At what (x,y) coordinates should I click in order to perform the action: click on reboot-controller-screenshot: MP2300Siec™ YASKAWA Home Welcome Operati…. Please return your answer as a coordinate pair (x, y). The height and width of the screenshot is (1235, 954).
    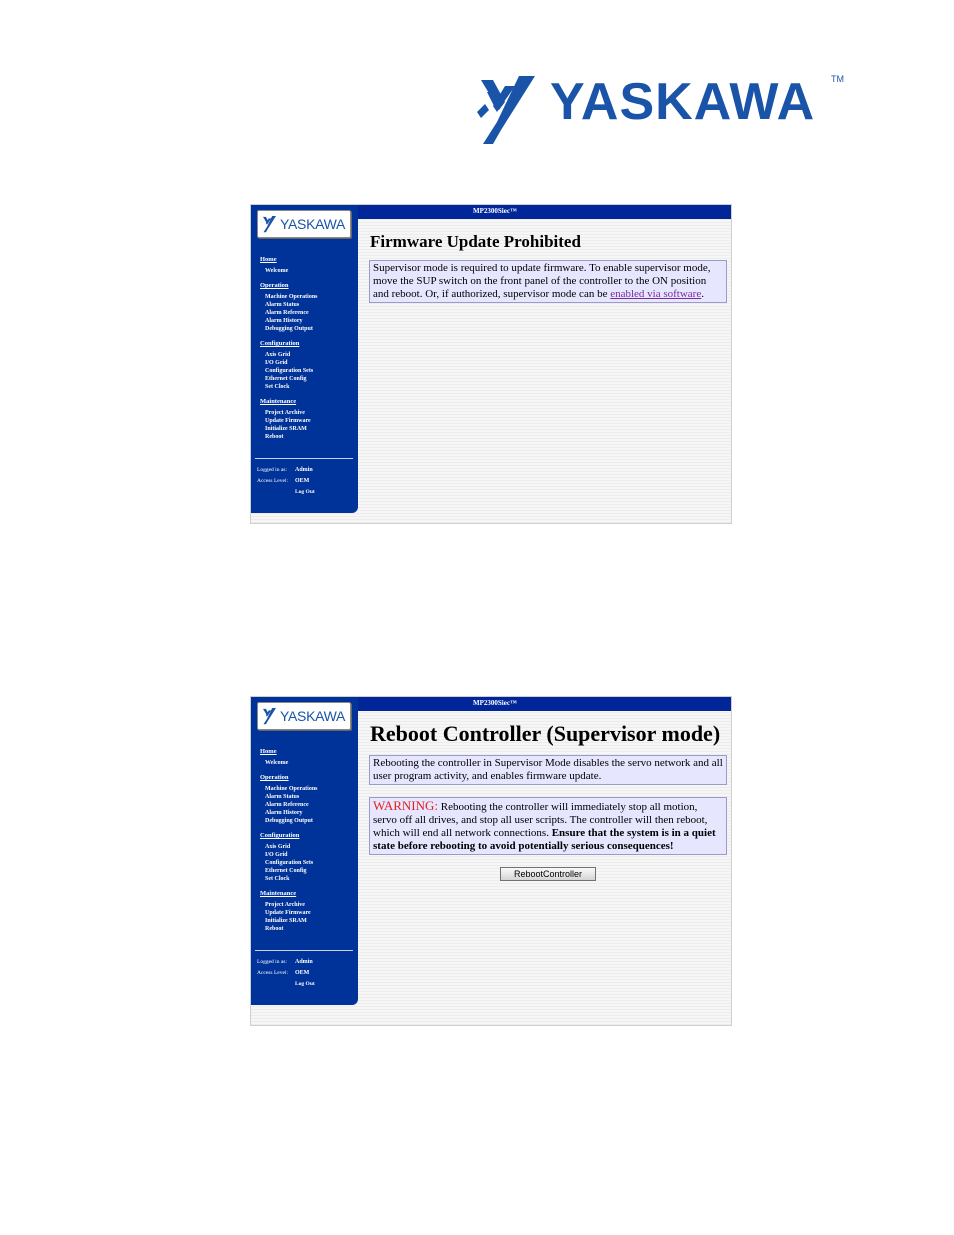
    Looking at the image, I should click on (491, 861).